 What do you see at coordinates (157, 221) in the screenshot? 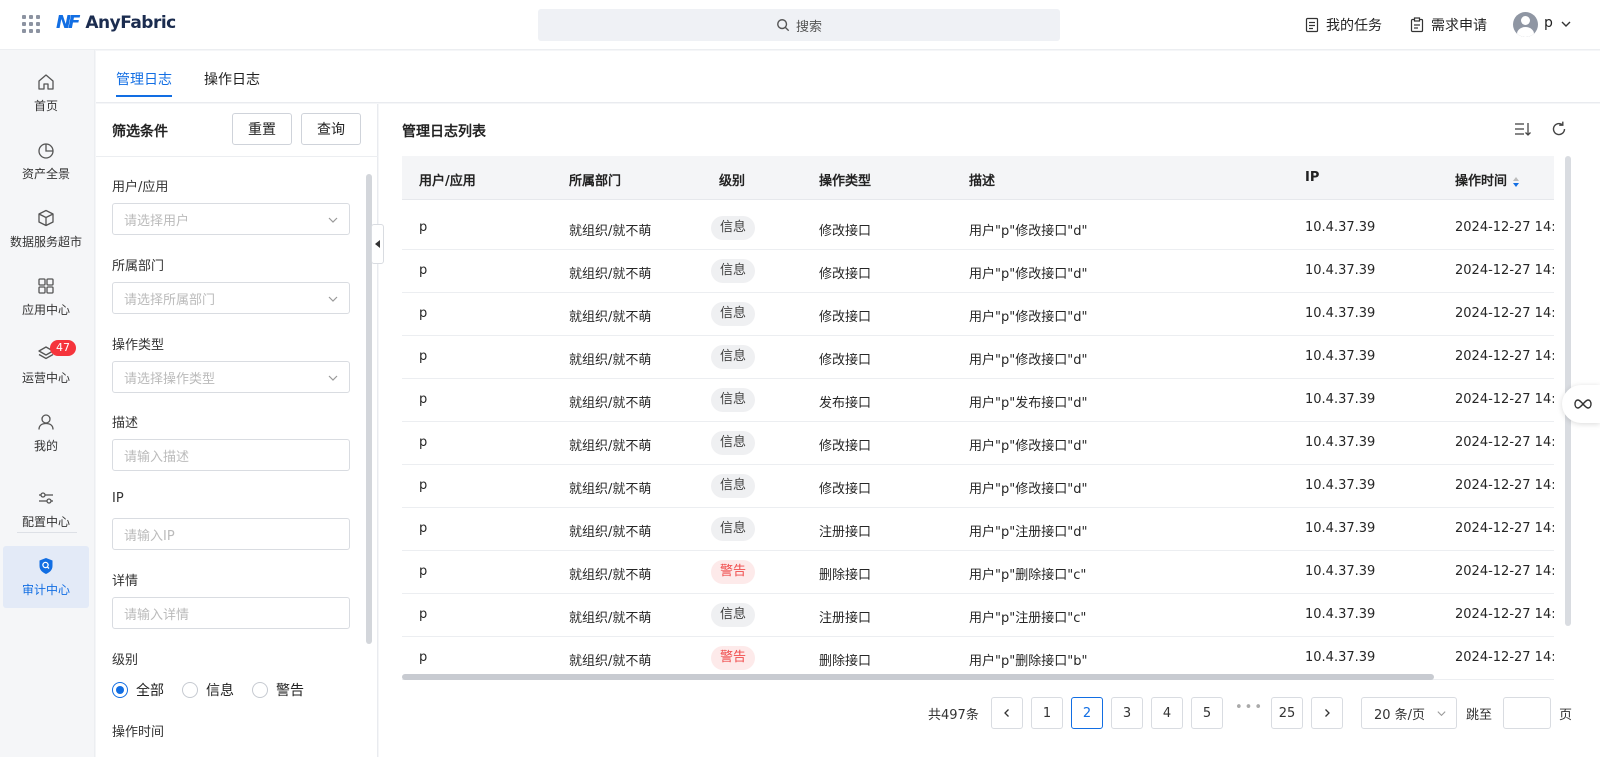
I see `user-select-placeholder: 请选择用户` at bounding box center [157, 221].